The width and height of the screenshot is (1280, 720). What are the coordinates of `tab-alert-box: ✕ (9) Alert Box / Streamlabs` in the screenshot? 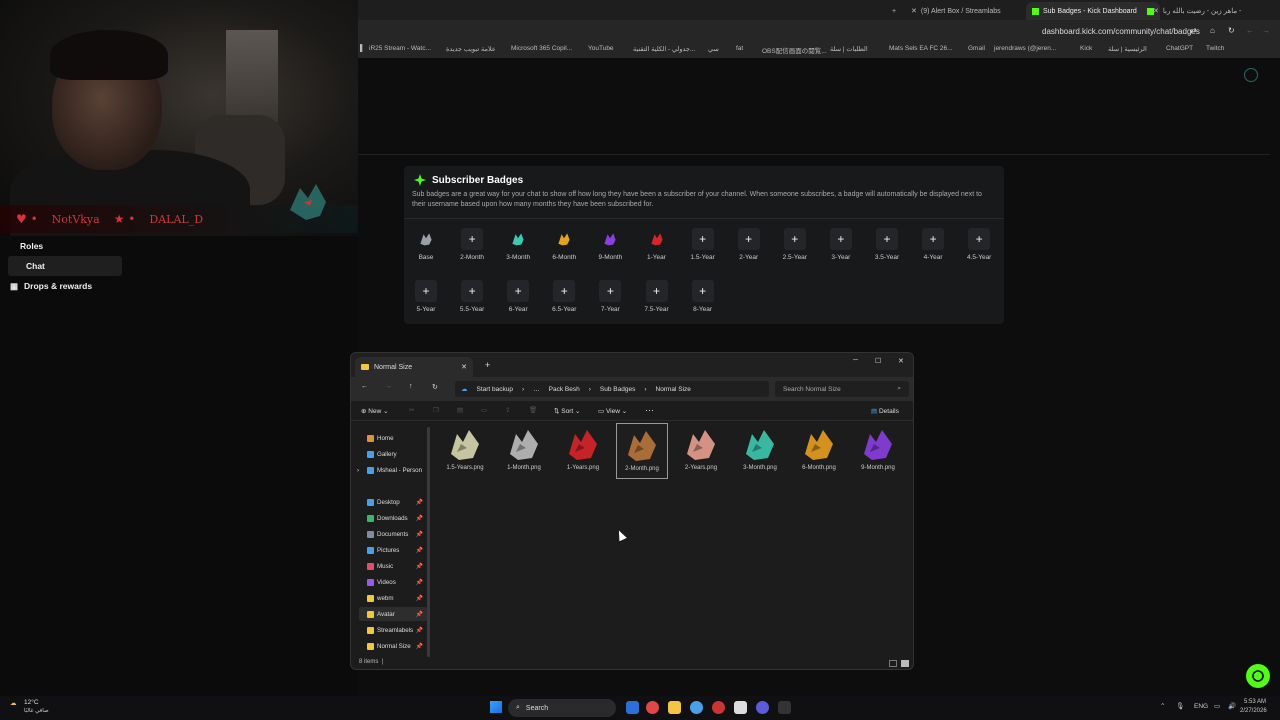 It's located at (956, 11).